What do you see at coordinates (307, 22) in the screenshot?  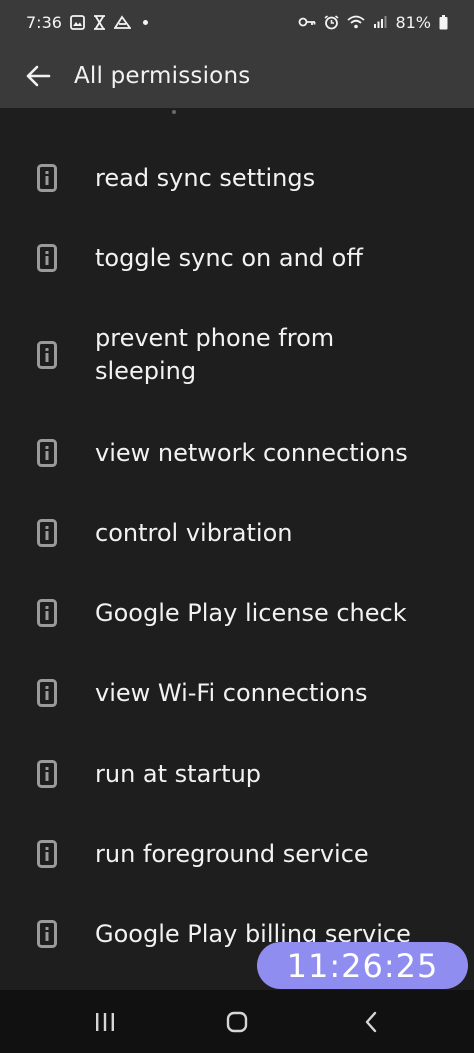 I see `vpn-key-icon` at bounding box center [307, 22].